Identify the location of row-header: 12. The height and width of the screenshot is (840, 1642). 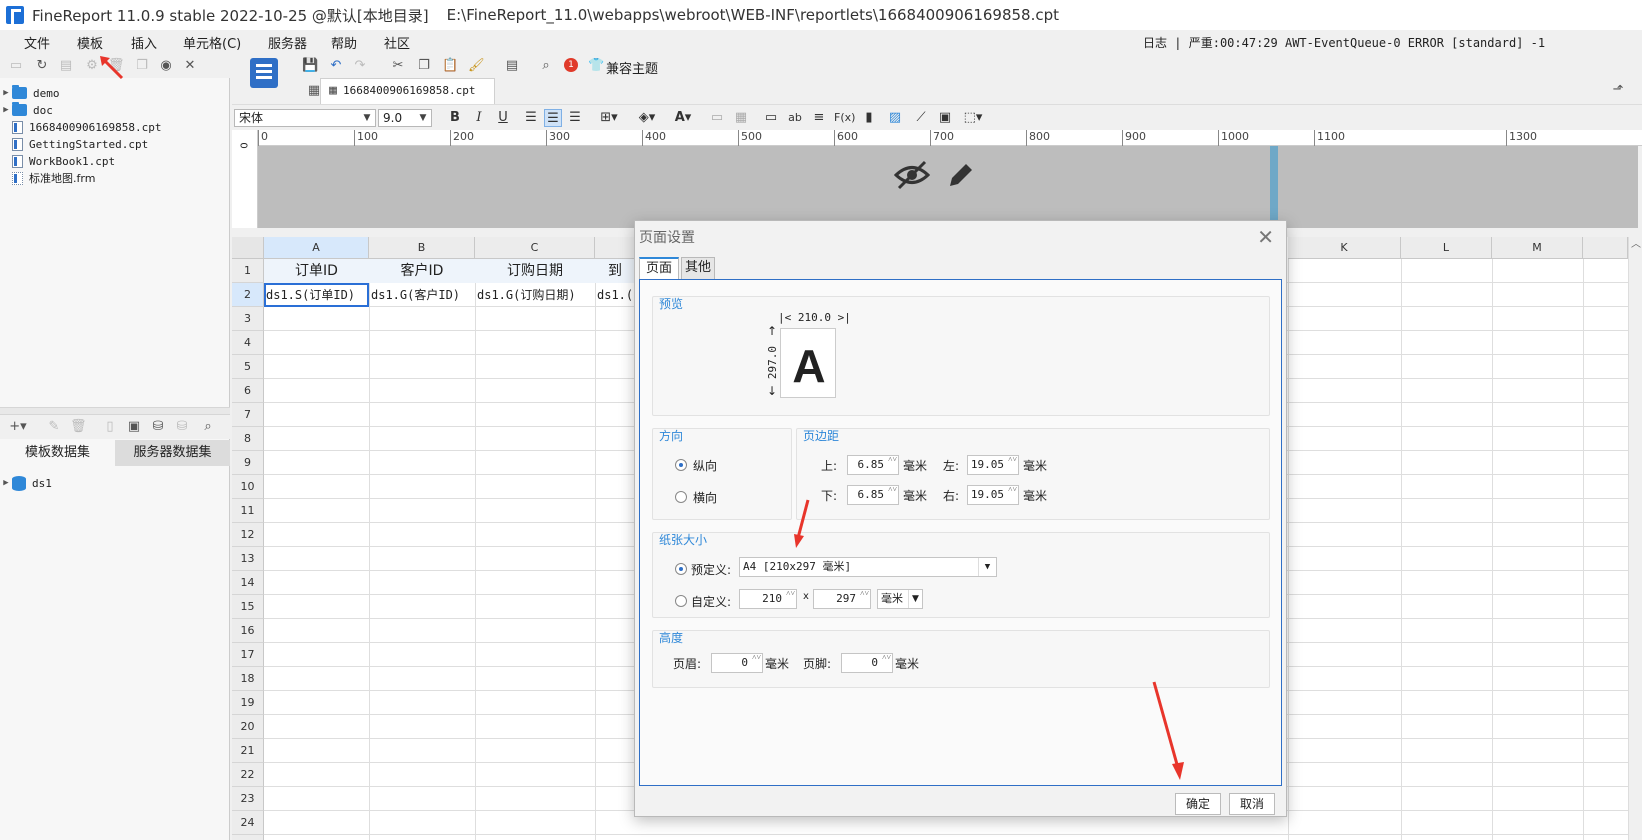
(248, 535).